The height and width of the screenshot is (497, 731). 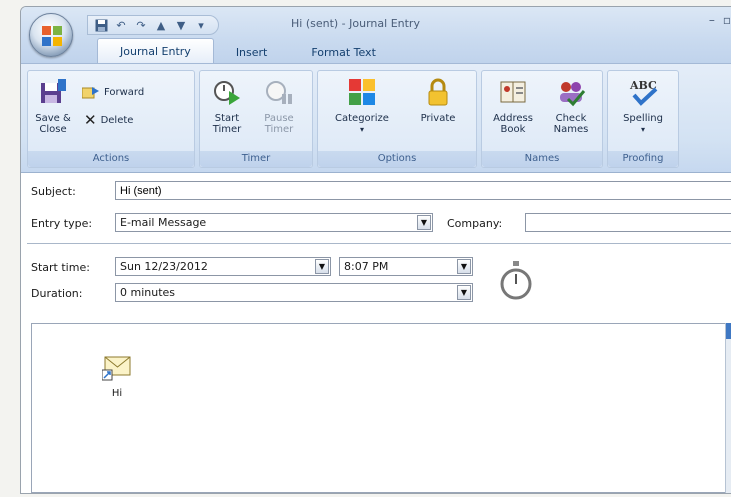 I want to click on entry-type-select: E-mail Message, so click(x=274, y=222).